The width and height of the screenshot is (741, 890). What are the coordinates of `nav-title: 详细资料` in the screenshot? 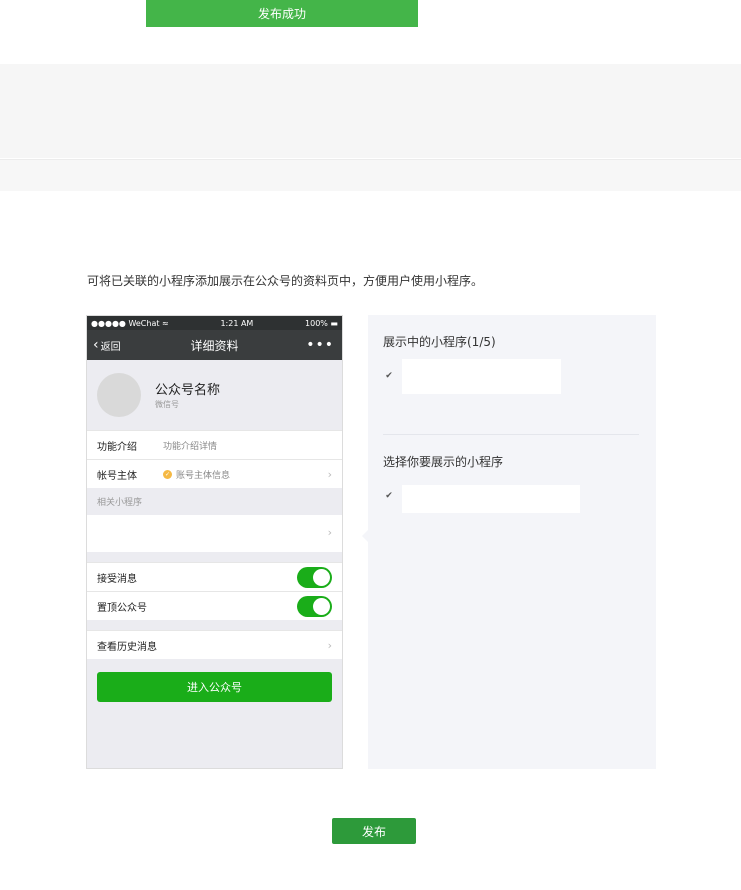 It's located at (214, 345).